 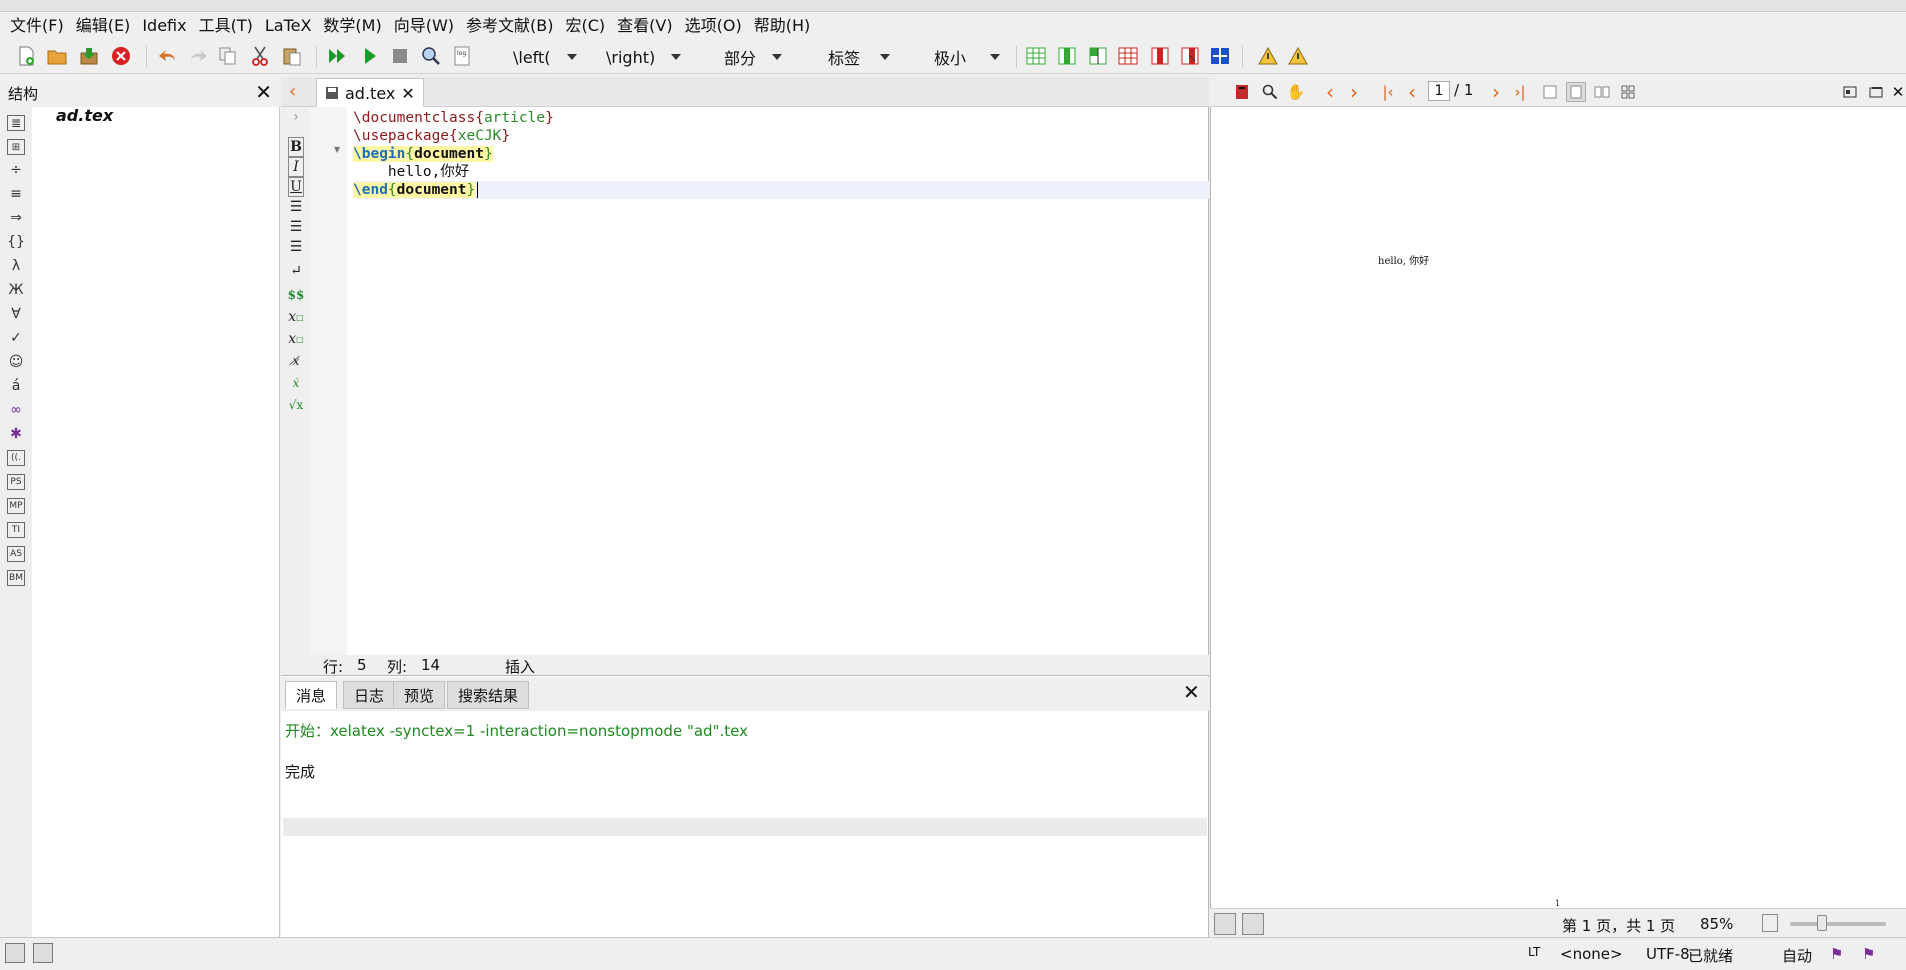 I want to click on pdf-page-input: 1, so click(x=1439, y=91).